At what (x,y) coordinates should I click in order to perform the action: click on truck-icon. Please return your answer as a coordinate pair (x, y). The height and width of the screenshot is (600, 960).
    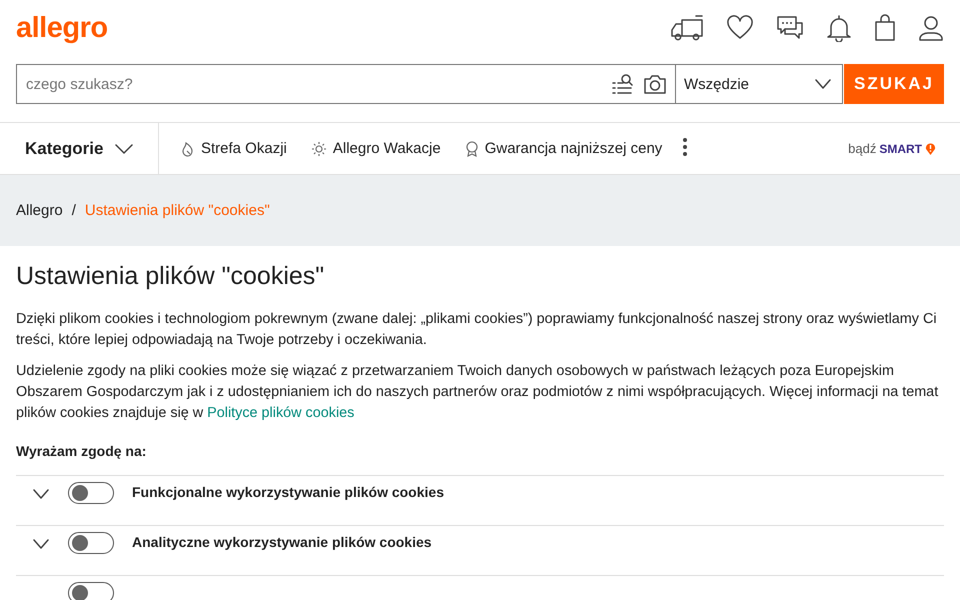
    Looking at the image, I should click on (687, 28).